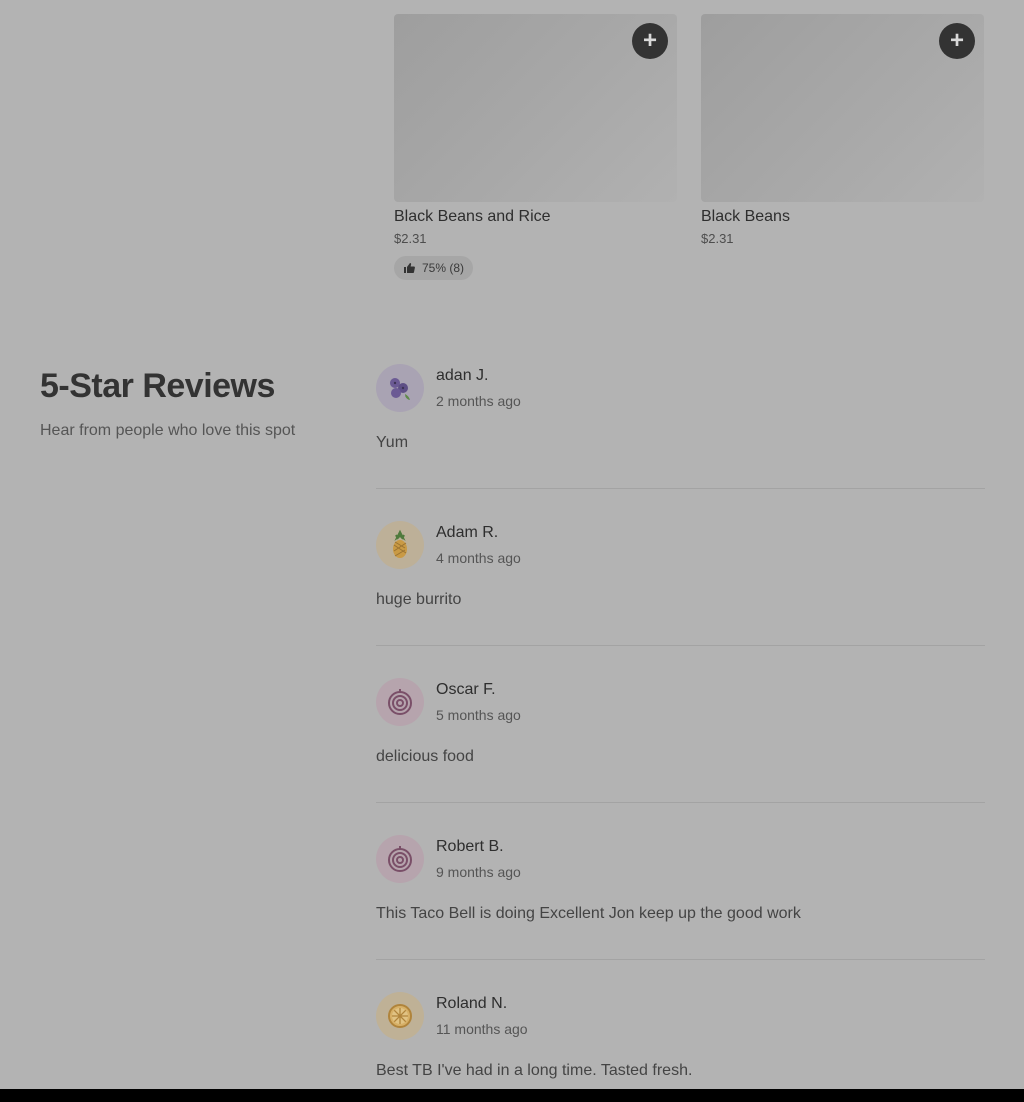  Describe the element at coordinates (392, 442) in the screenshot. I see `review-text: Yum` at that location.